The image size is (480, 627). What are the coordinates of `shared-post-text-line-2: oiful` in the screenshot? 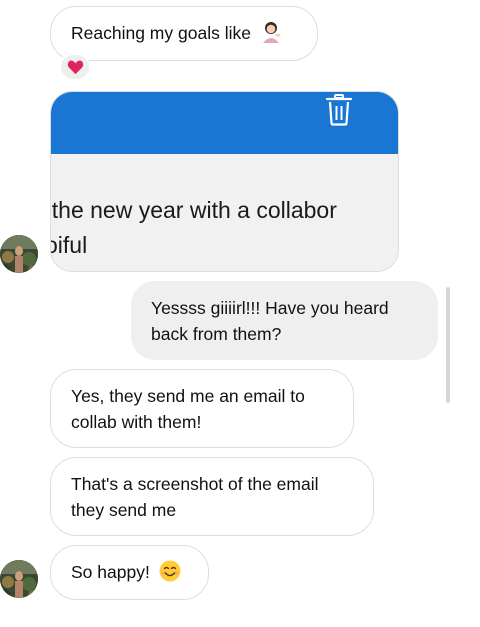 It's located at (69, 245).